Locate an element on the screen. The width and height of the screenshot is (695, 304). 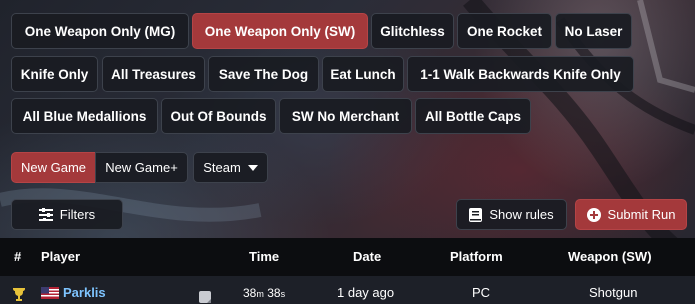
time-minutes: 38 is located at coordinates (250, 293).